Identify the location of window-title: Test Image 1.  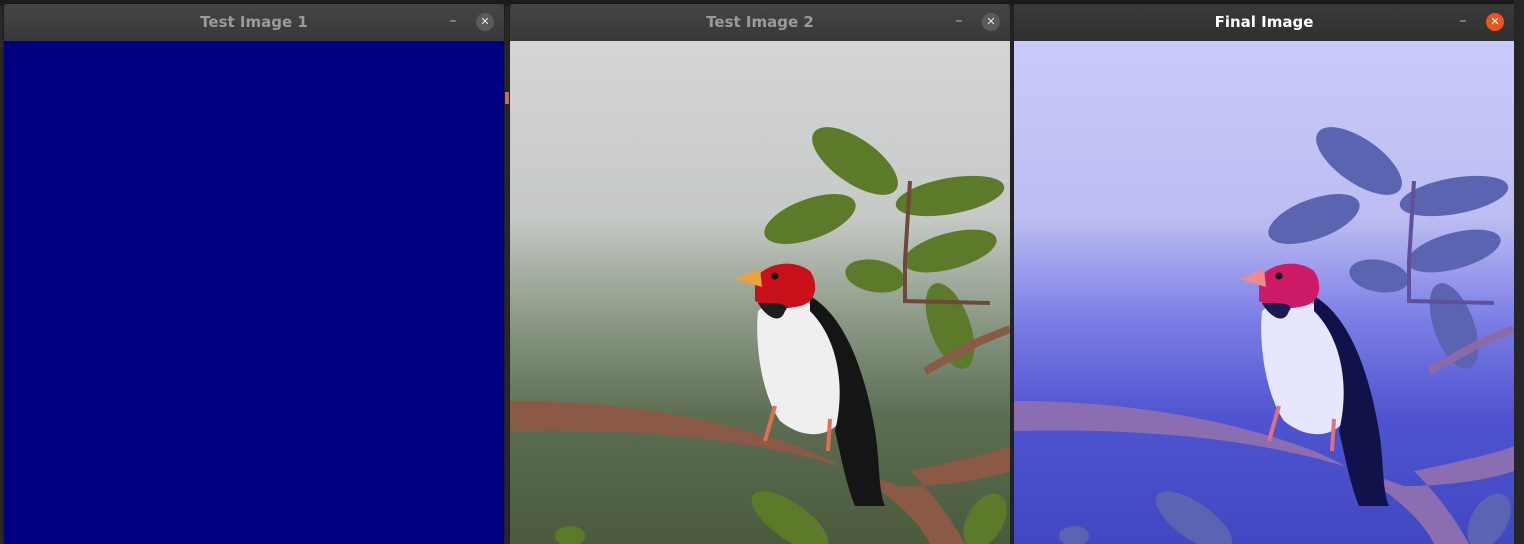
(254, 22).